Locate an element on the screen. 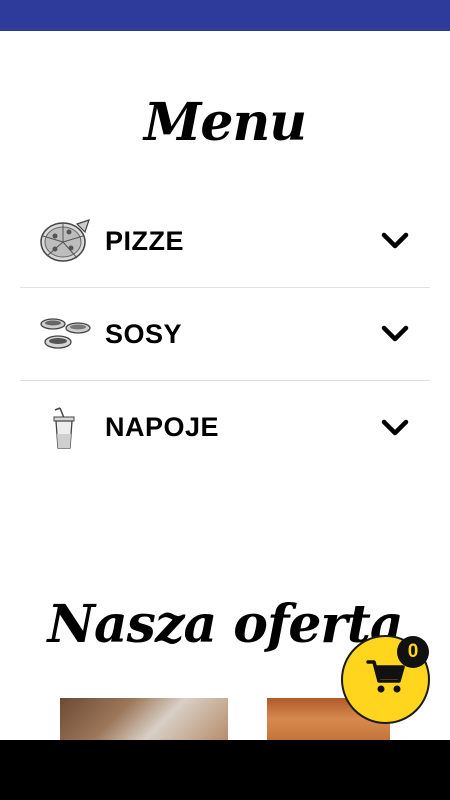  navigation-bar is located at coordinates (225, 770).